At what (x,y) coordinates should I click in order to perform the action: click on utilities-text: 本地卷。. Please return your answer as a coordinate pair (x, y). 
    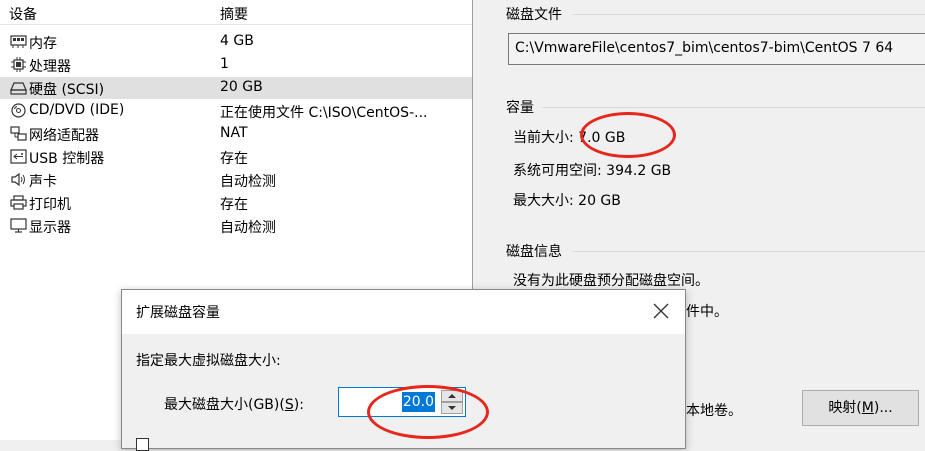
    Looking at the image, I should click on (714, 411).